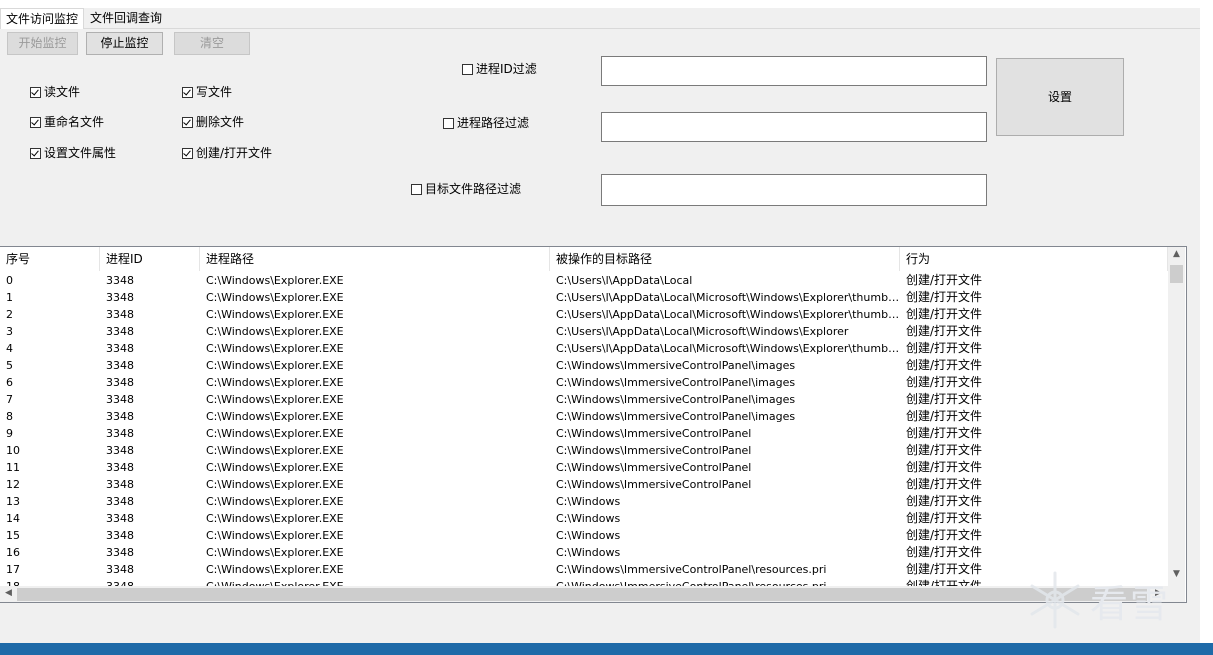 The height and width of the screenshot is (655, 1213). Describe the element at coordinates (1176, 254) in the screenshot. I see `scroll-up-icon: ▲` at that location.